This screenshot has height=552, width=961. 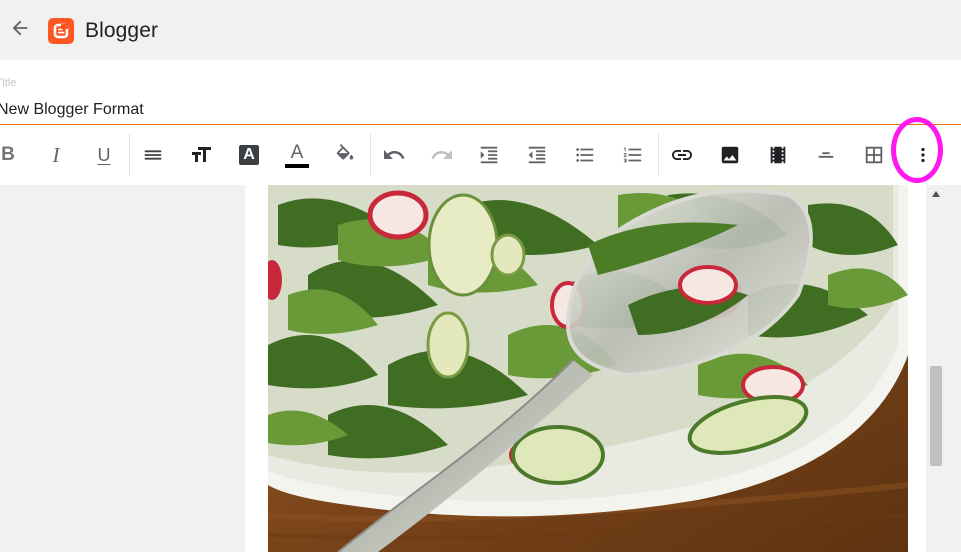 I want to click on paragraph-format-button, so click(x=153, y=155).